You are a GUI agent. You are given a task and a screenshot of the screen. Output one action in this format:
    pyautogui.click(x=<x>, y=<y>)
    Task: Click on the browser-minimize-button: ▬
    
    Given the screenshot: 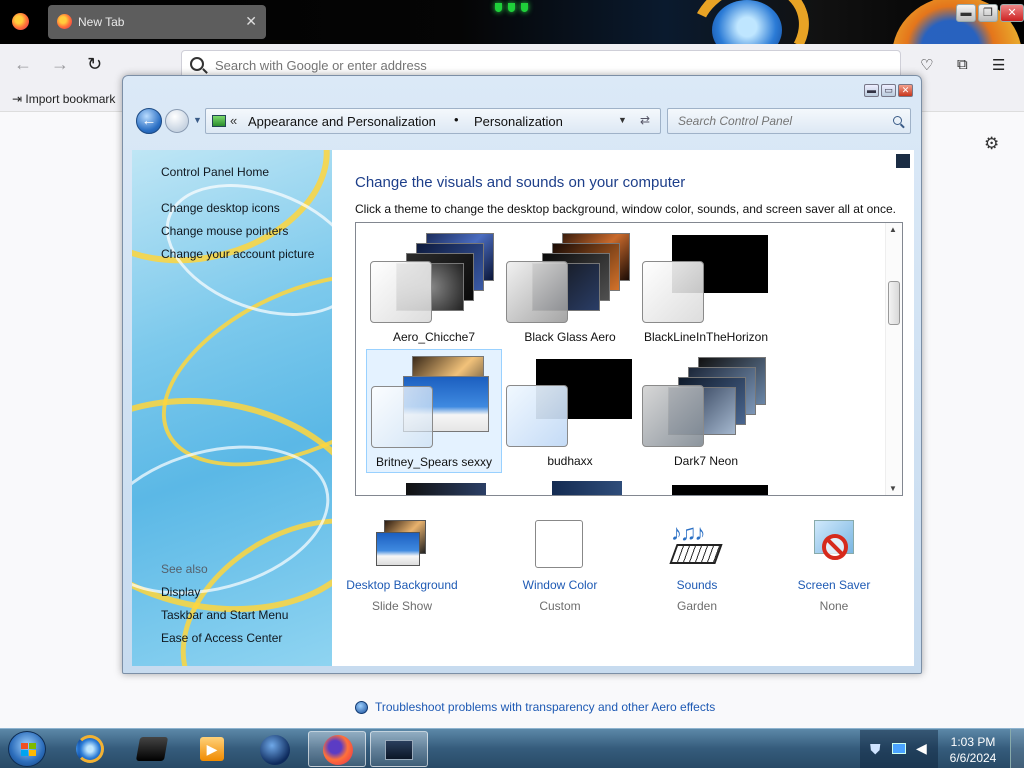 What is the action you would take?
    pyautogui.click(x=966, y=13)
    